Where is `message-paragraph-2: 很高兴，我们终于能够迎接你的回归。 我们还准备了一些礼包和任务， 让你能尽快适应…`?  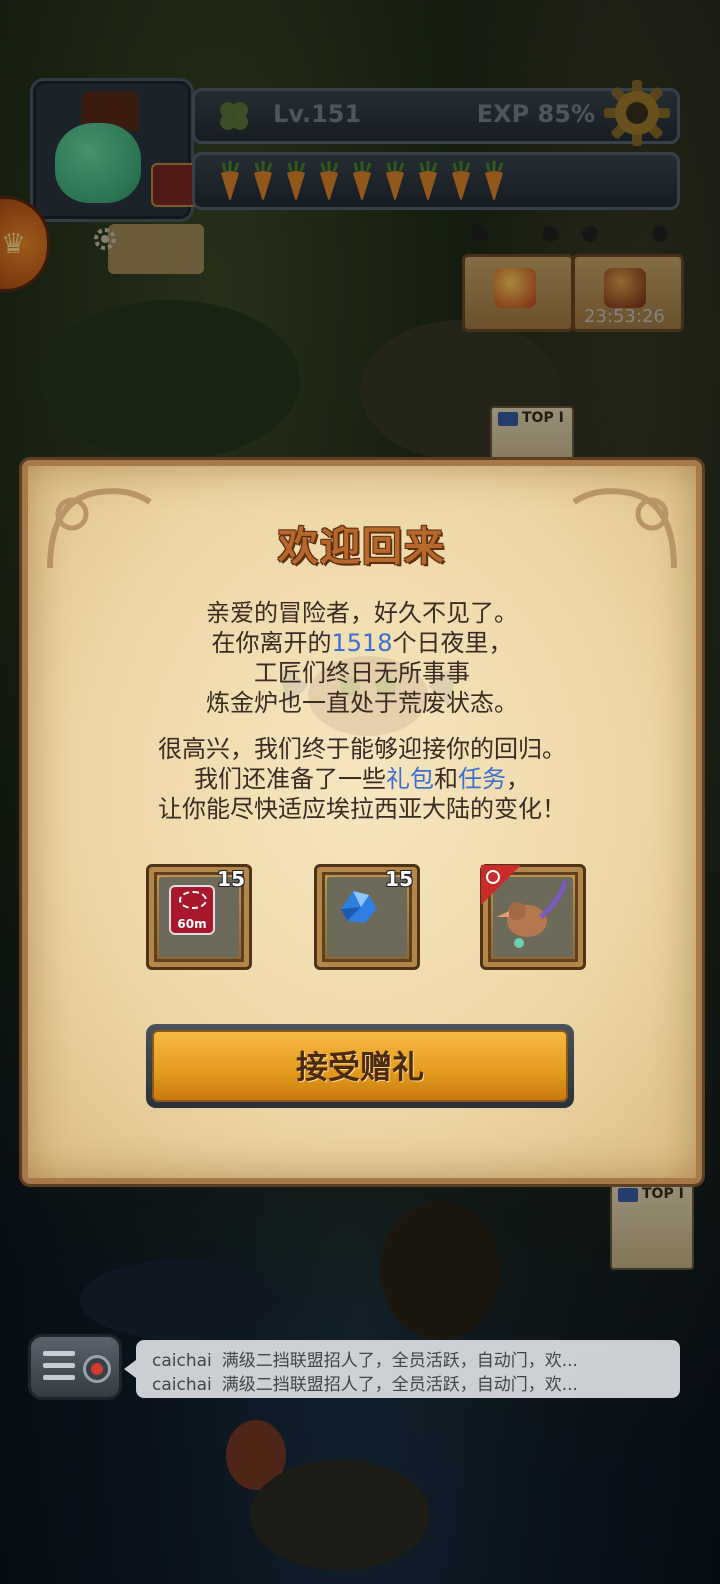
message-paragraph-2: 很高兴，我们终于能够迎接你的回归。 我们还准备了一些礼包和任务， 让你能尽快适应… is located at coordinates (362, 779).